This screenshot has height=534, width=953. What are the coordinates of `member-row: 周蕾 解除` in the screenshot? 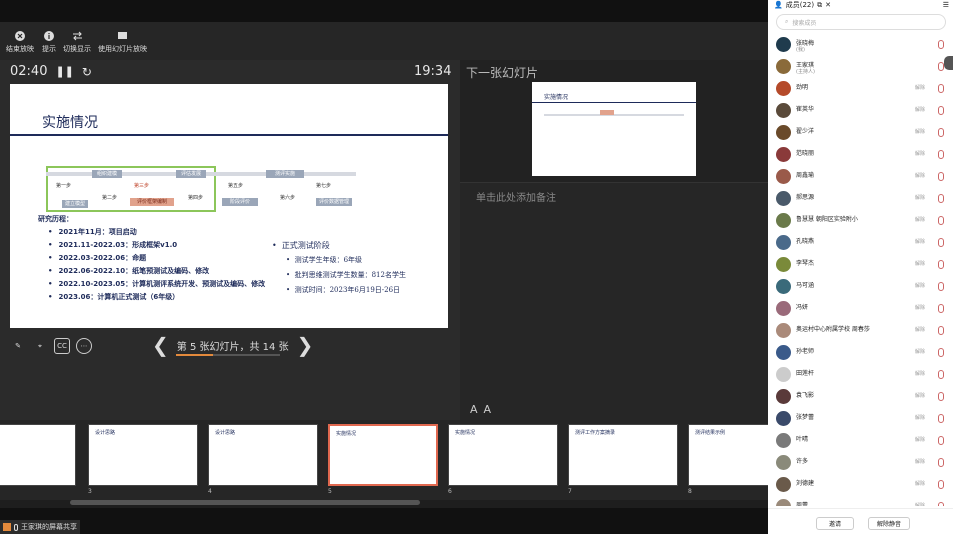 It's located at (860, 501).